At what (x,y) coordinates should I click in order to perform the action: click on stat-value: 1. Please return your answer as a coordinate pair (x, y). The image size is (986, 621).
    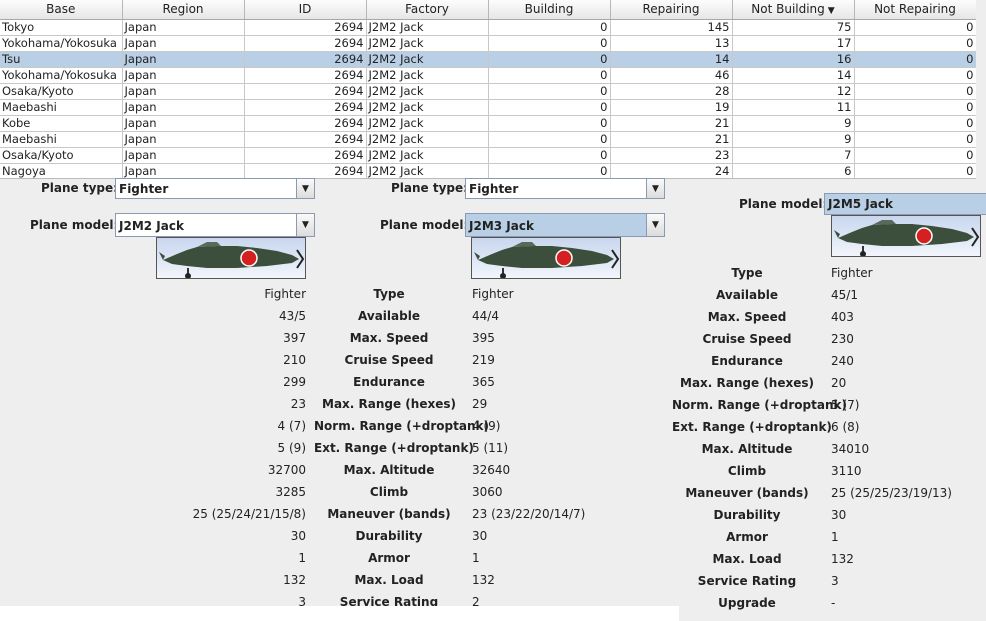
    Looking at the image, I should click on (835, 537).